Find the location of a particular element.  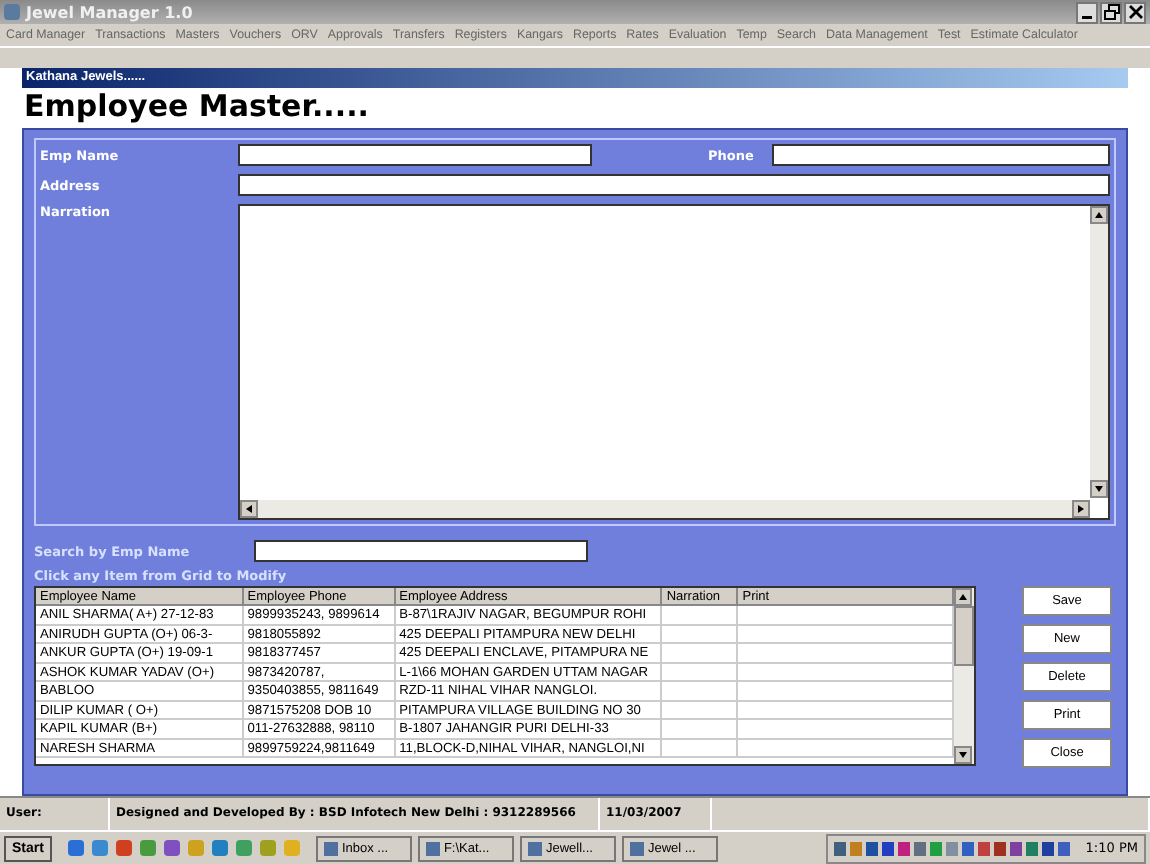

scroll-left-icon is located at coordinates (249, 509).